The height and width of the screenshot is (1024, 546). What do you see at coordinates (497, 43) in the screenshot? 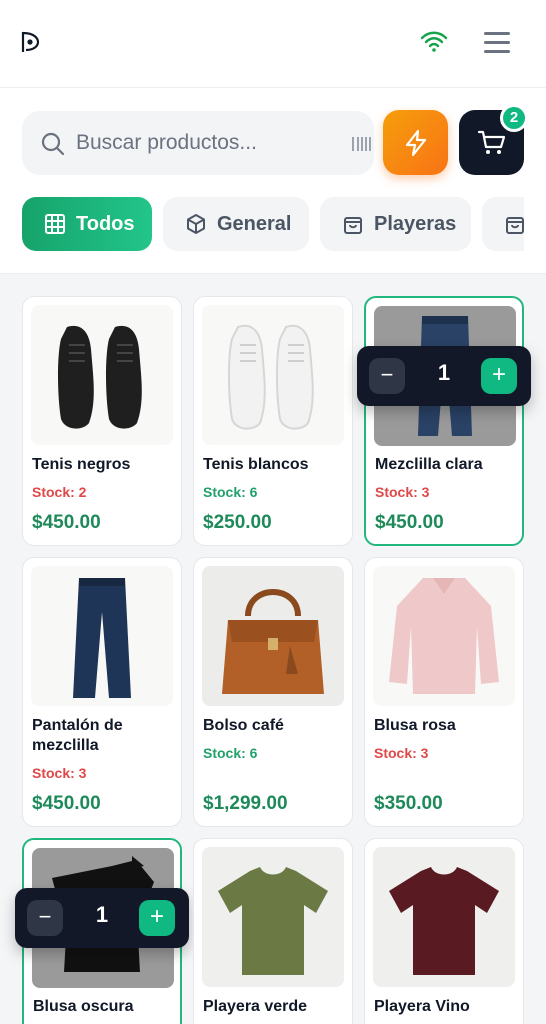
I see `hamburger-menu-icon` at bounding box center [497, 43].